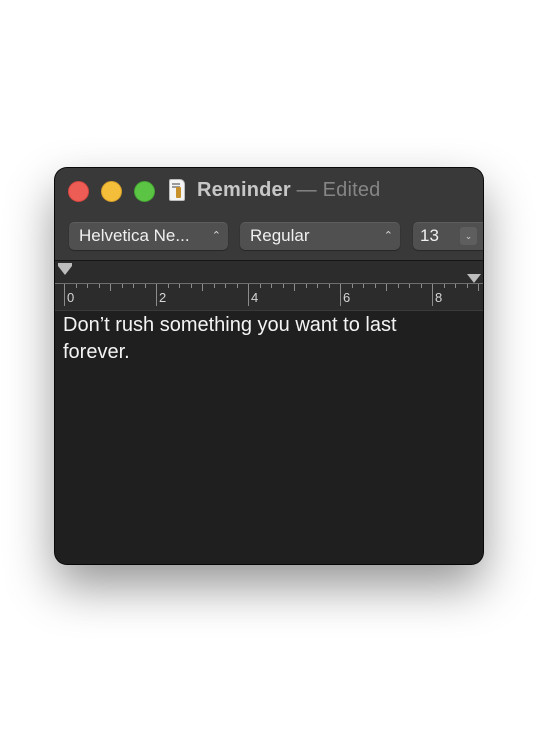 This screenshot has width=540, height=750. Describe the element at coordinates (71, 297) in the screenshot. I see `ruler-label: 0` at that location.